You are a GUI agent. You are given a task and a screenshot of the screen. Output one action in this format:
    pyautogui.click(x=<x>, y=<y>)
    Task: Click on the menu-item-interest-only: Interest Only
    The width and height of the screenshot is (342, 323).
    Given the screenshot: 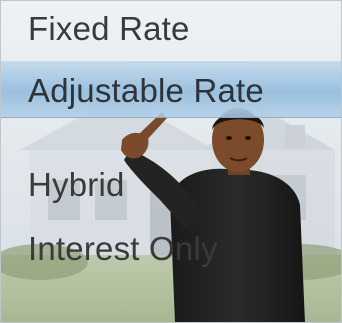 What is the action you would take?
    pyautogui.click(x=185, y=248)
    